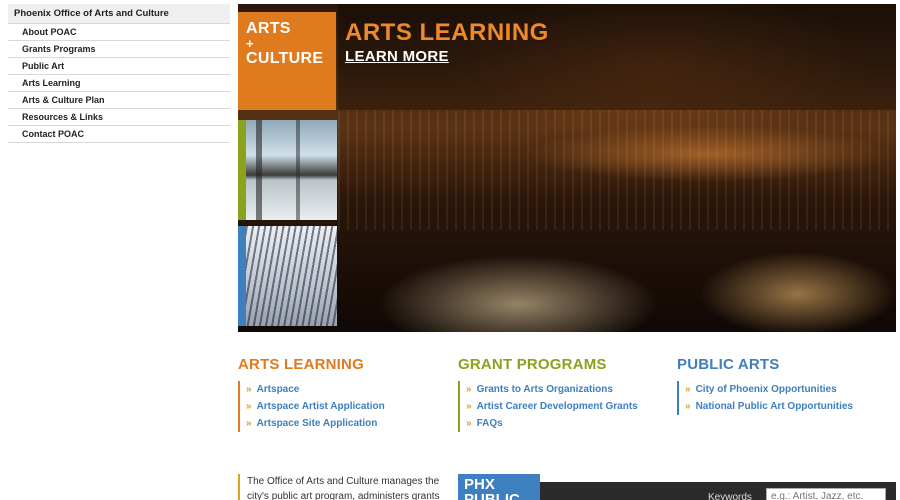  I want to click on thumbnail-architecture, so click(287, 170).